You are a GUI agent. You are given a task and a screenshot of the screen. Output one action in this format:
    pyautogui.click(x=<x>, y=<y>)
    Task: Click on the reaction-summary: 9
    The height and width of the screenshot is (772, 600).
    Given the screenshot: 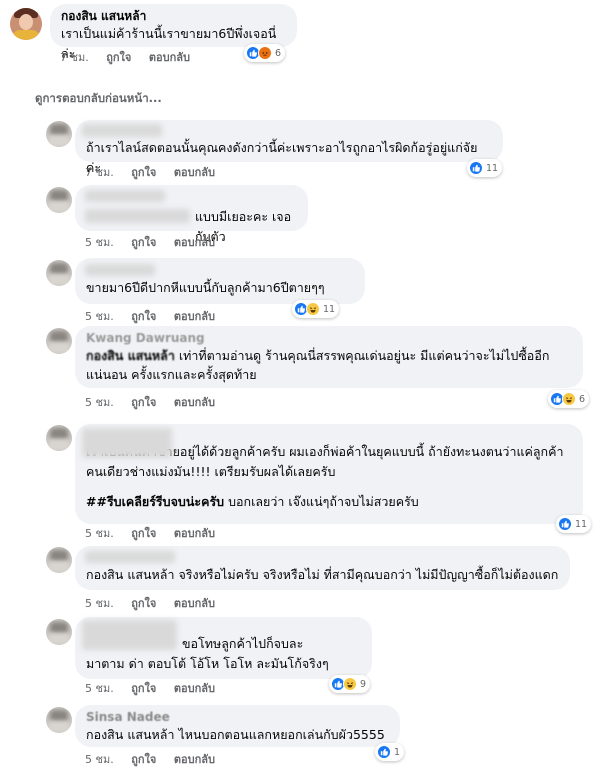 What is the action you would take?
    pyautogui.click(x=350, y=684)
    